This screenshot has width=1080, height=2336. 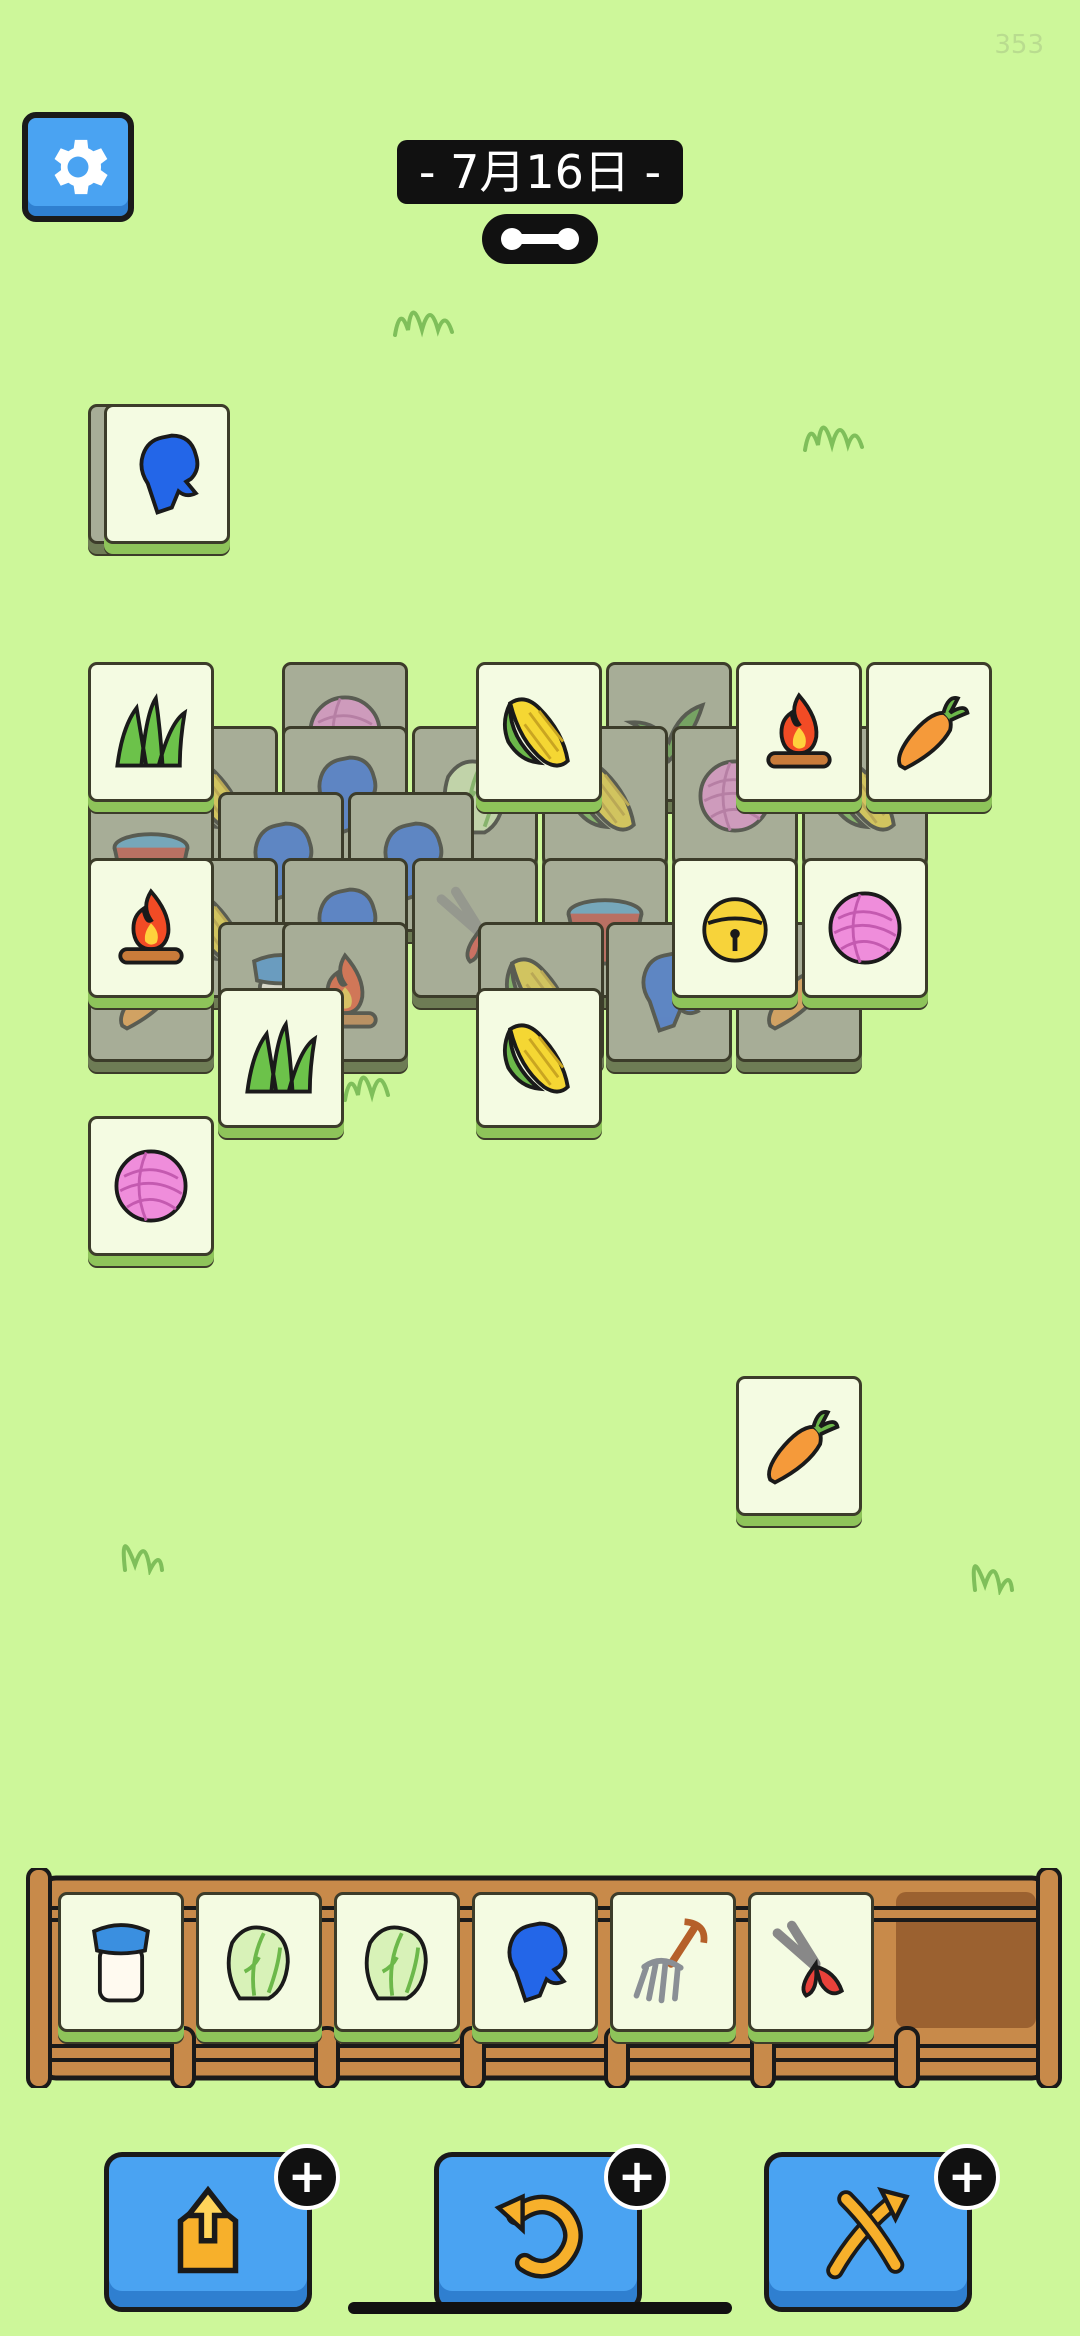 I want to click on dock-slot-pitchfork, so click(x=673, y=1962).